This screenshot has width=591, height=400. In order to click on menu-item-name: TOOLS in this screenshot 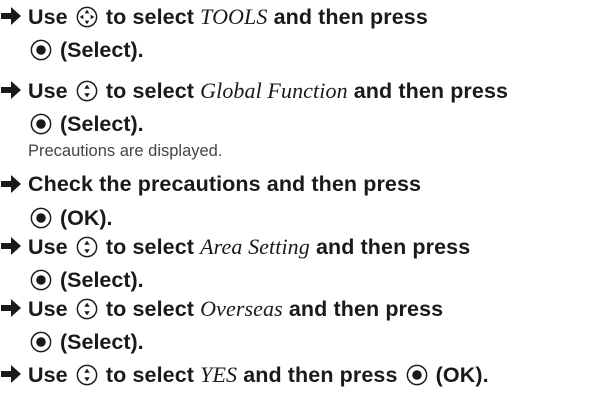, I will do `click(234, 16)`.